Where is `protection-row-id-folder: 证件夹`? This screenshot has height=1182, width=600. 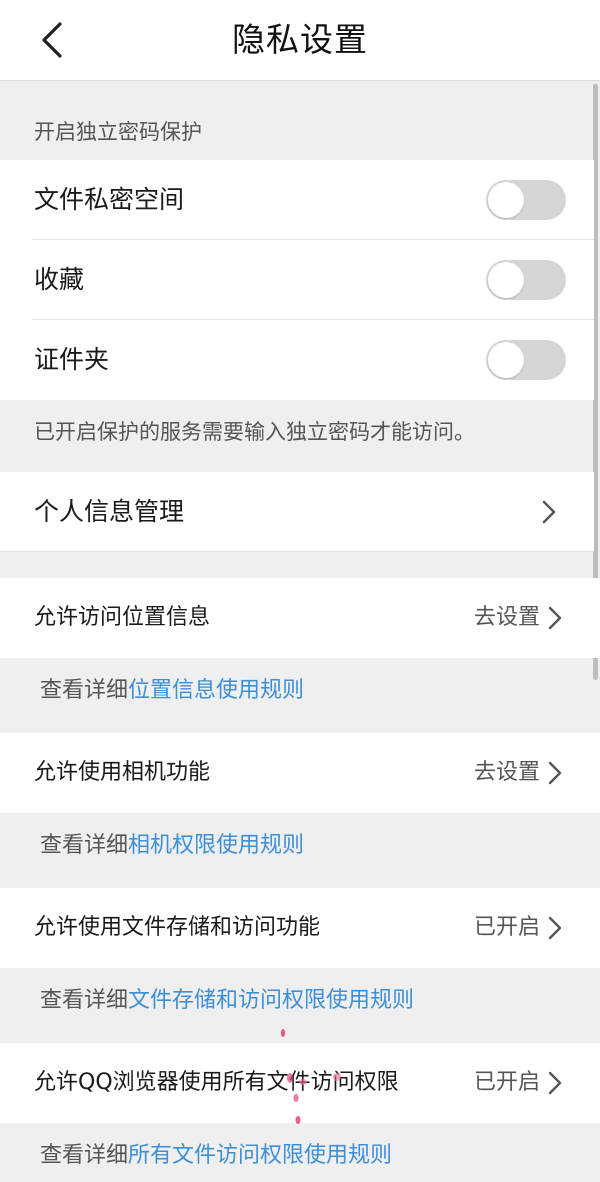
protection-row-id-folder: 证件夹 is located at coordinates (297, 360).